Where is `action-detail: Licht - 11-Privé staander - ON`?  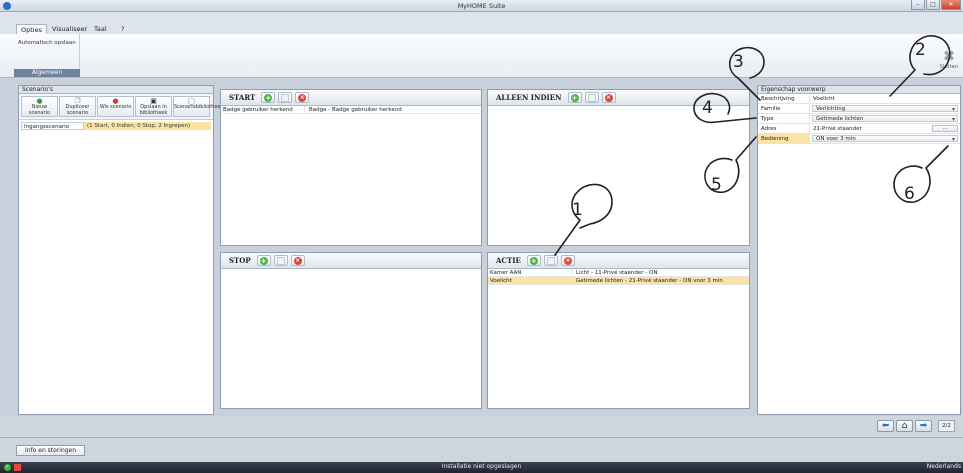 action-detail: Licht - 11-Privé staander - ON is located at coordinates (617, 273).